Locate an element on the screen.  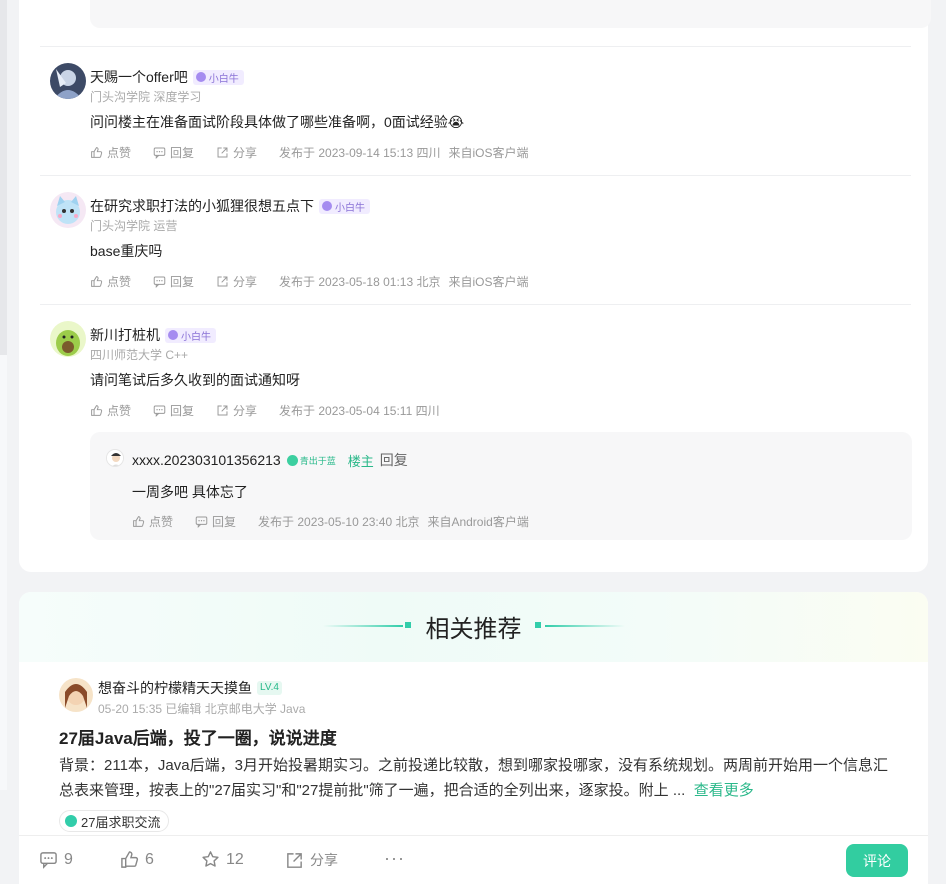
decor-line is located at coordinates (585, 626).